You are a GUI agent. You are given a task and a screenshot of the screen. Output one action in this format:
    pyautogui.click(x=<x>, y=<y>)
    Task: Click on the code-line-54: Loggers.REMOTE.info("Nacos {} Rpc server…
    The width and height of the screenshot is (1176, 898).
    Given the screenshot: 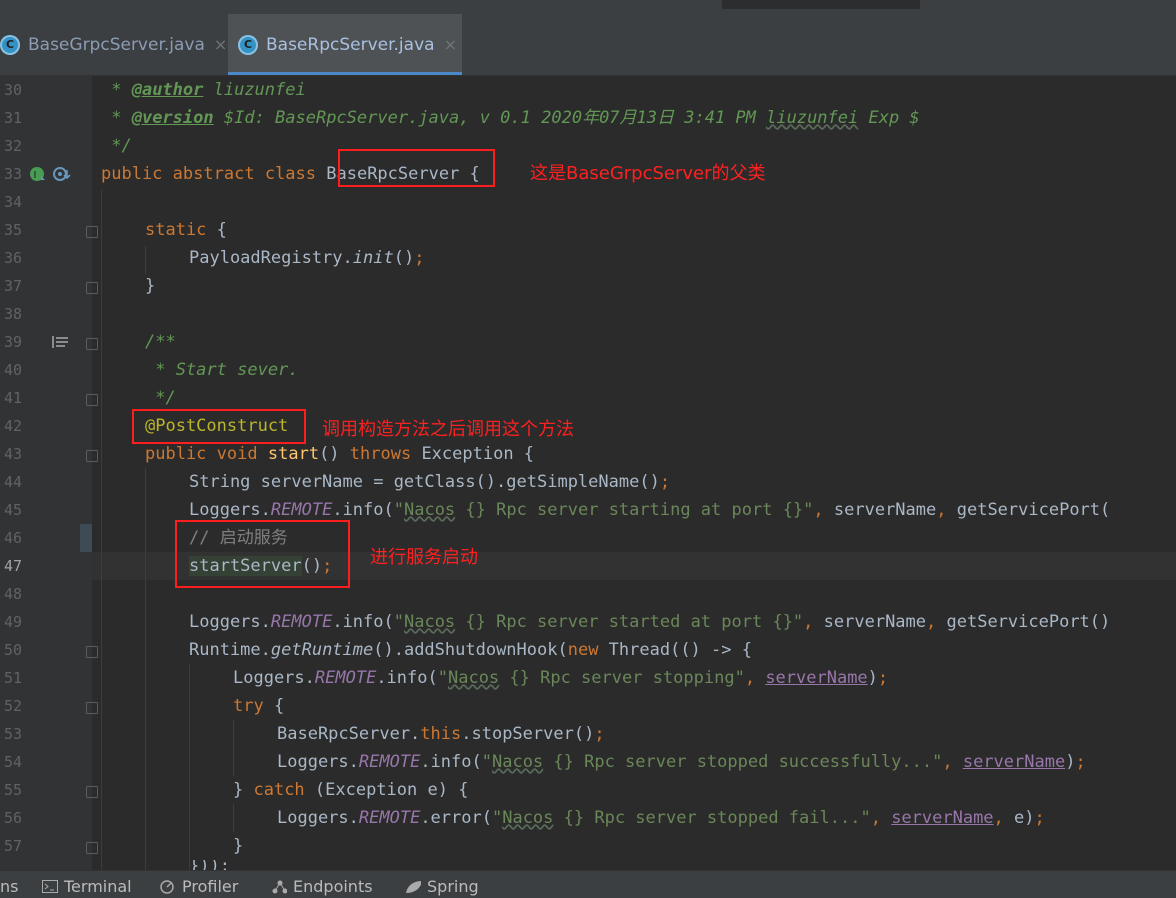 What is the action you would take?
    pyautogui.click(x=681, y=762)
    